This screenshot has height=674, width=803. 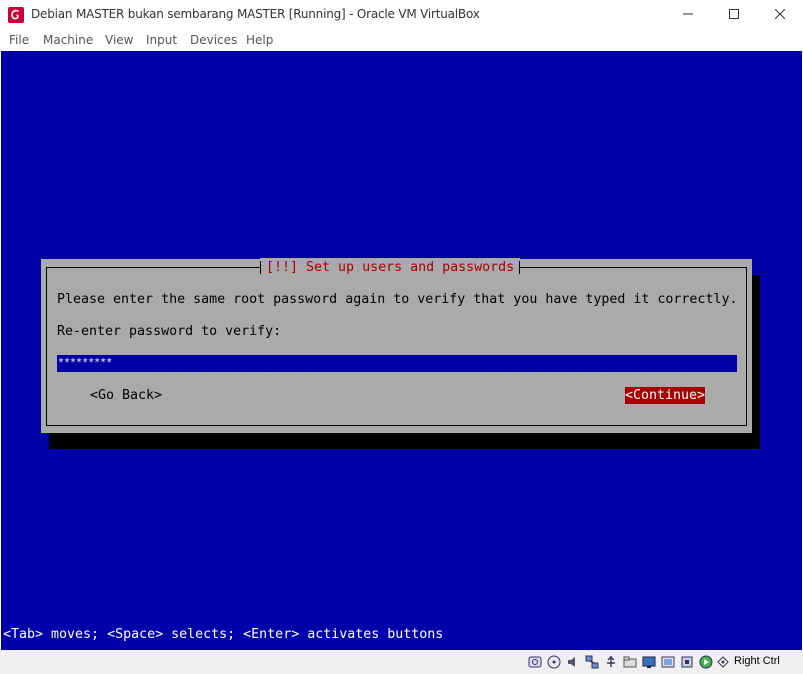 I want to click on keyboard-icon, so click(x=723, y=661).